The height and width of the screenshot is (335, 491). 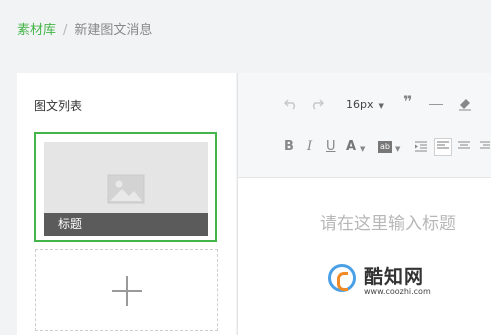 I want to click on quote-icon: ❞, so click(x=407, y=102).